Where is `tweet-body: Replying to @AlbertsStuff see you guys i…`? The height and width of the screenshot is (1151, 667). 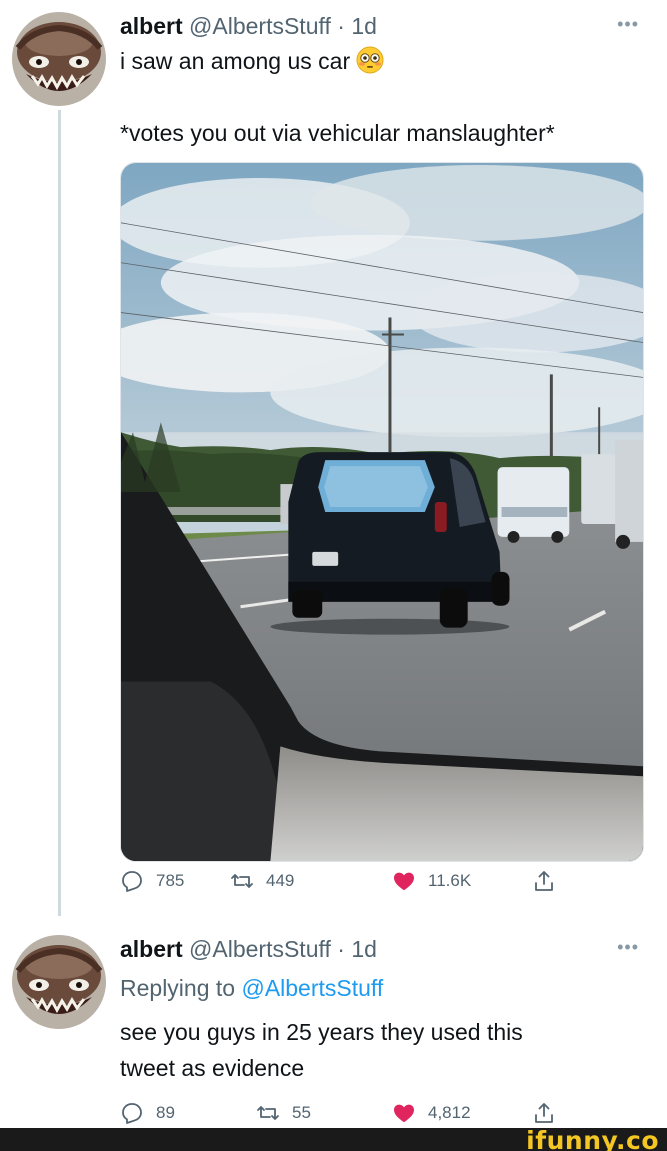
tweet-body: Replying to @AlbertsStuff see you guys i… is located at coordinates (321, 1028).